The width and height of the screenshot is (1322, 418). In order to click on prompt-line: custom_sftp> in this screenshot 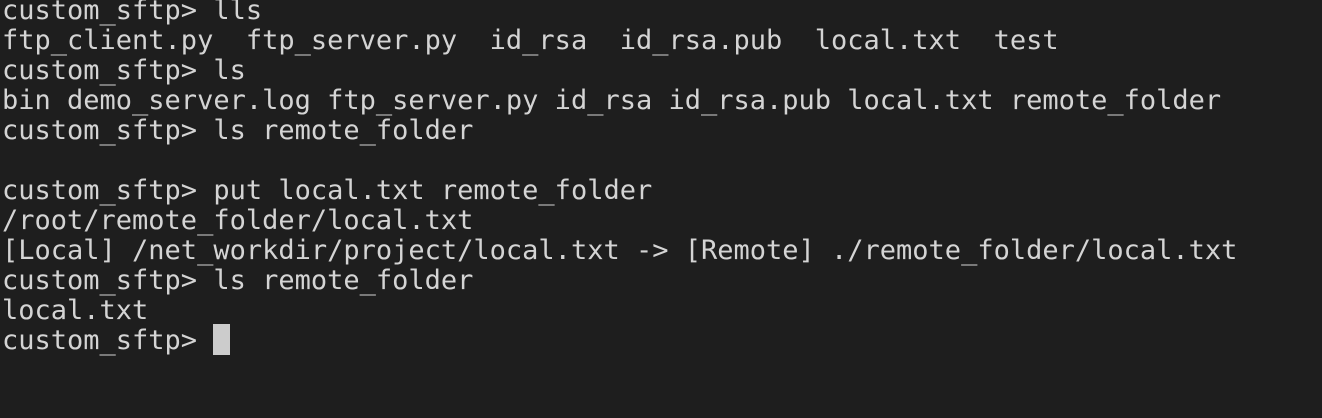, I will do `click(662, 341)`.